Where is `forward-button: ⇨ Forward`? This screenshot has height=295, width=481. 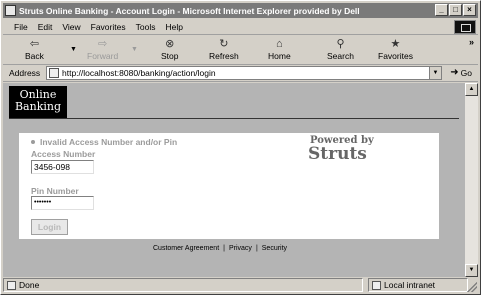
forward-button: ⇨ Forward is located at coordinates (102, 49).